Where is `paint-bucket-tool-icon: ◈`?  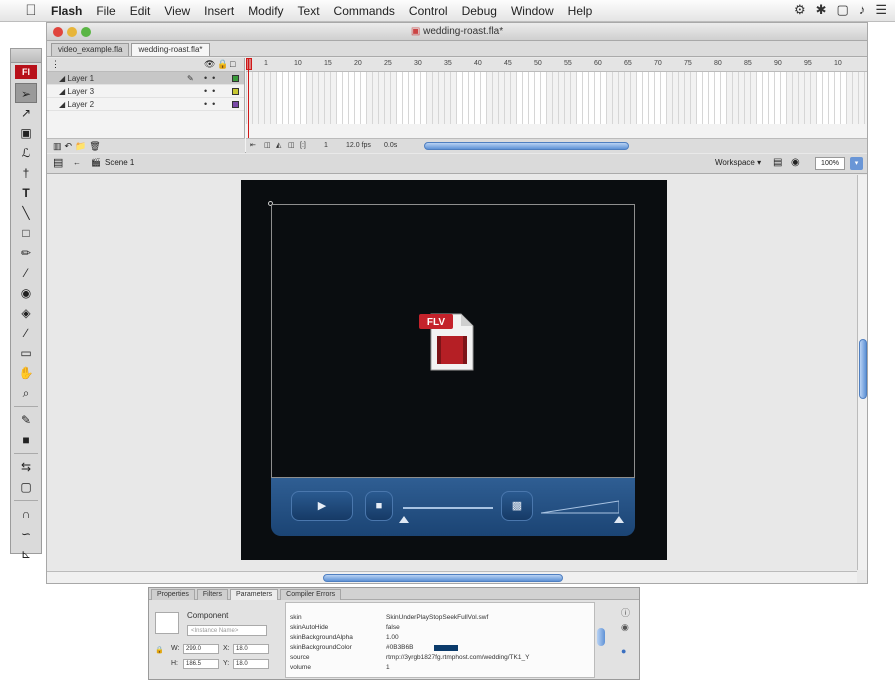
paint-bucket-tool-icon: ◈ is located at coordinates (26, 313).